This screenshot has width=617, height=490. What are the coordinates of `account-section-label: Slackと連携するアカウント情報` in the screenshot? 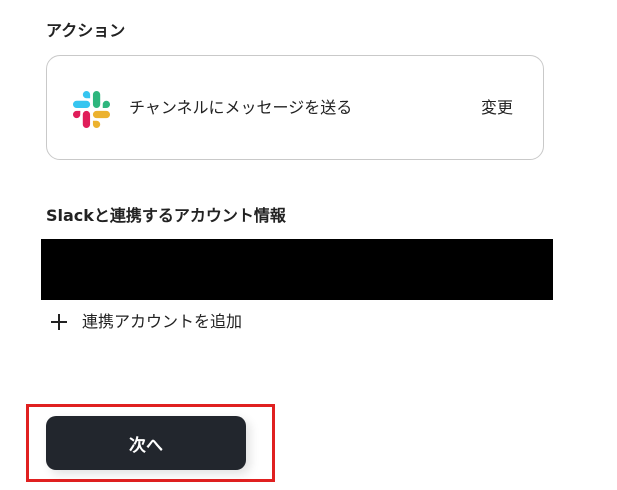 It's located at (166, 215).